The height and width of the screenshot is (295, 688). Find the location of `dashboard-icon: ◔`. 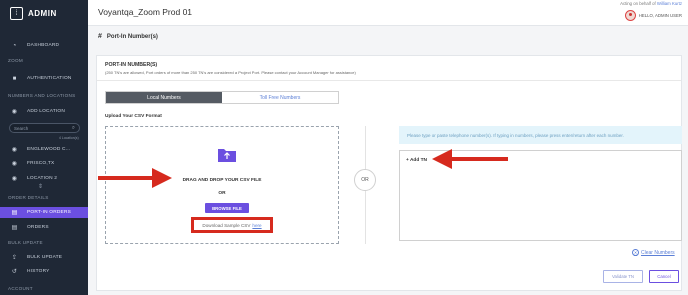

dashboard-icon: ◔ is located at coordinates (14, 45).